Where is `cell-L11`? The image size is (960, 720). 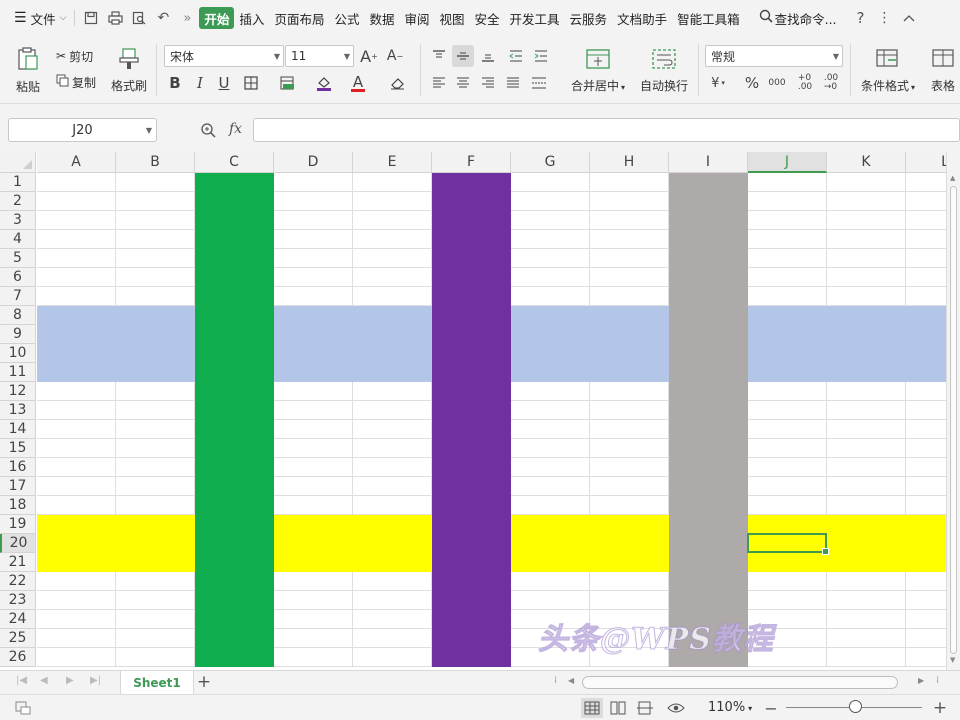 cell-L11 is located at coordinates (926, 372).